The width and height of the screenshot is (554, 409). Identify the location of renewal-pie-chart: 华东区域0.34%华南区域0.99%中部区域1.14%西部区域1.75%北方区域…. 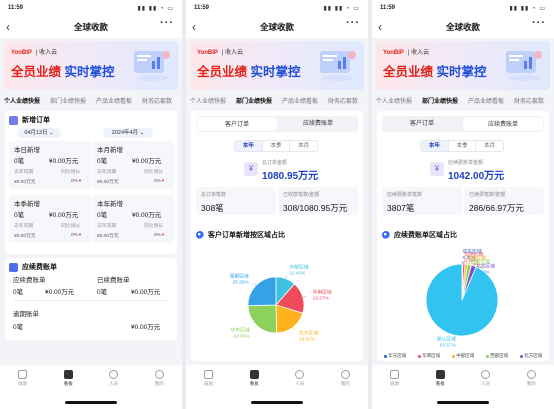
(462, 298).